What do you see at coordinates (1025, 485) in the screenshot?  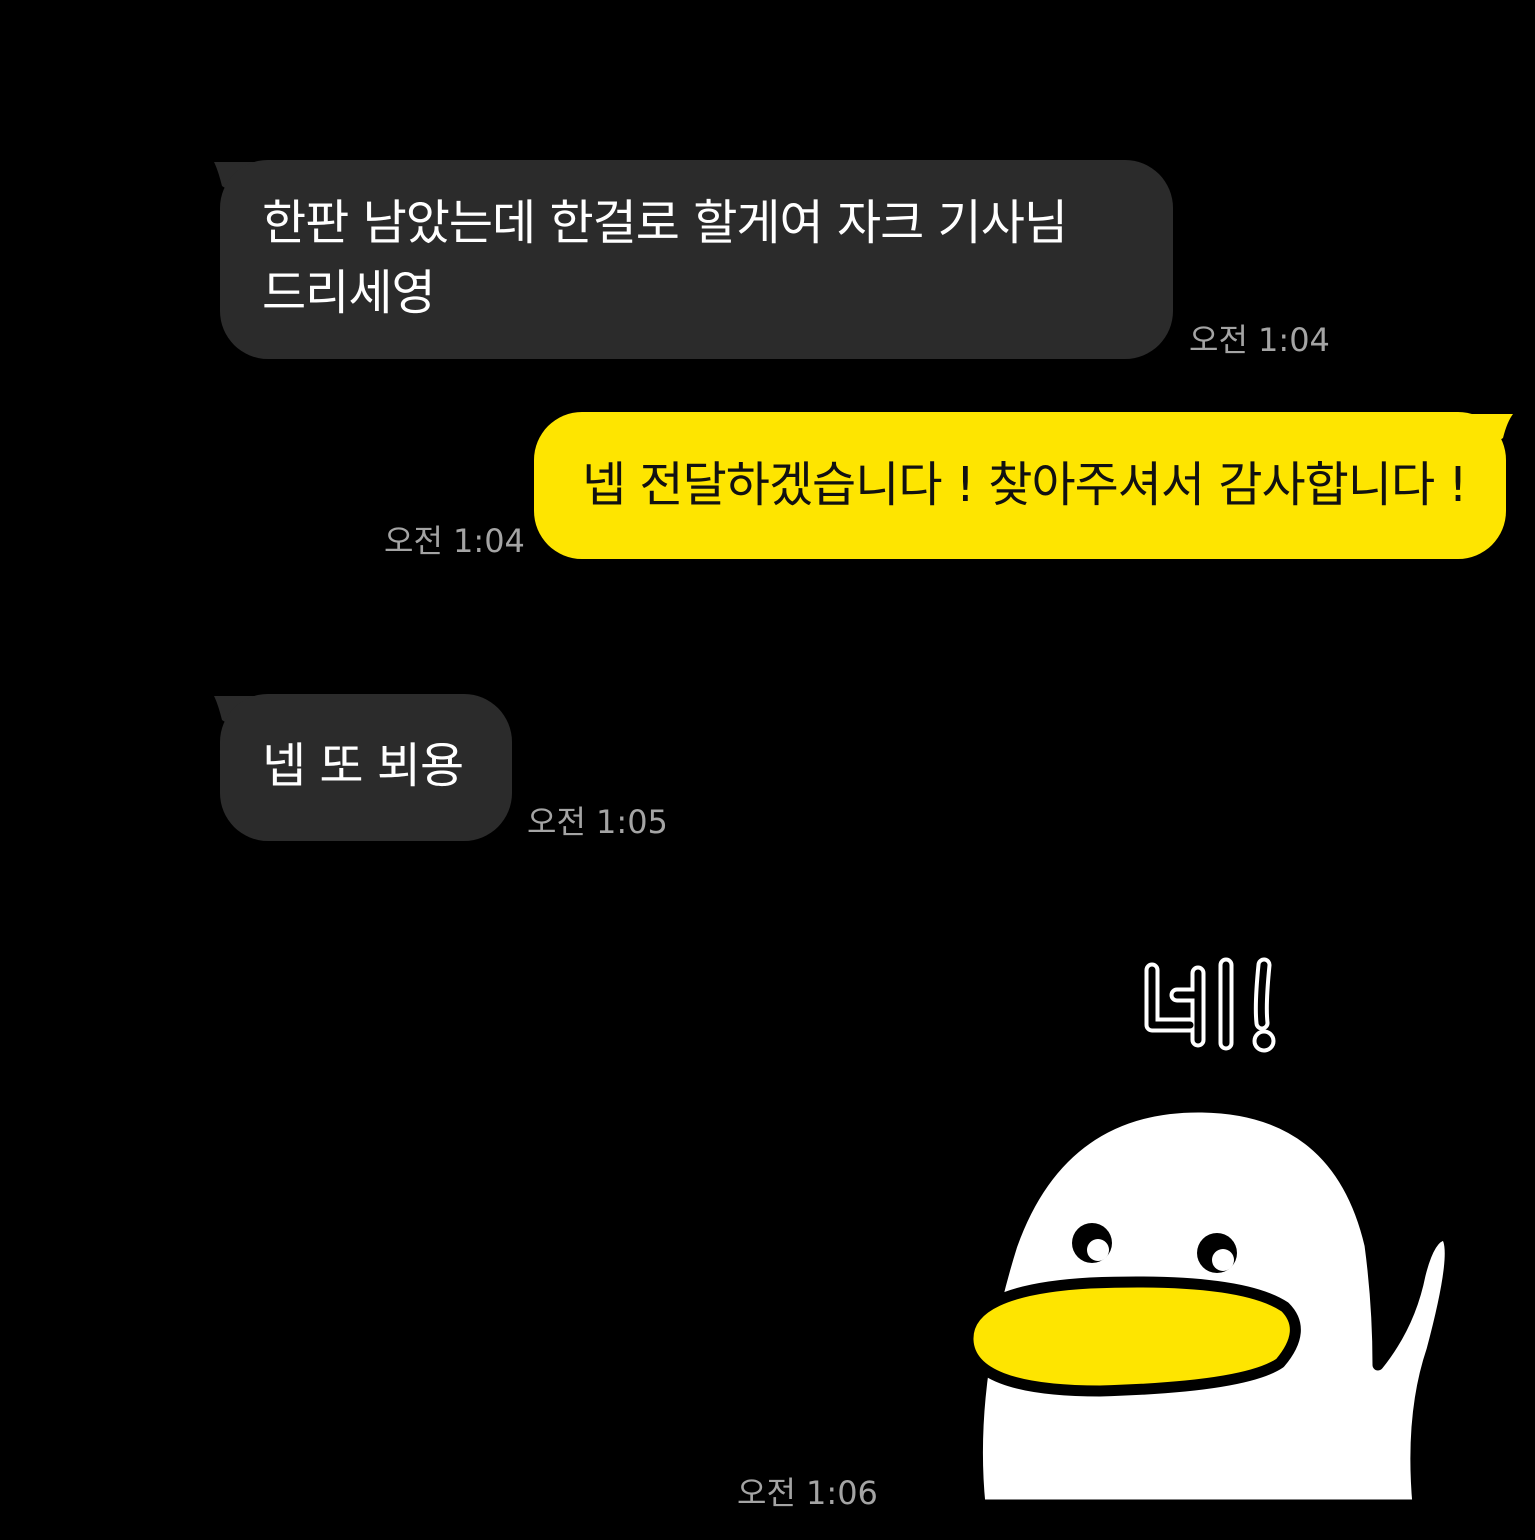 I see `message-text: 넵 전달하겠습니다 ! 찾아주셔서 감사합니다 !` at bounding box center [1025, 485].